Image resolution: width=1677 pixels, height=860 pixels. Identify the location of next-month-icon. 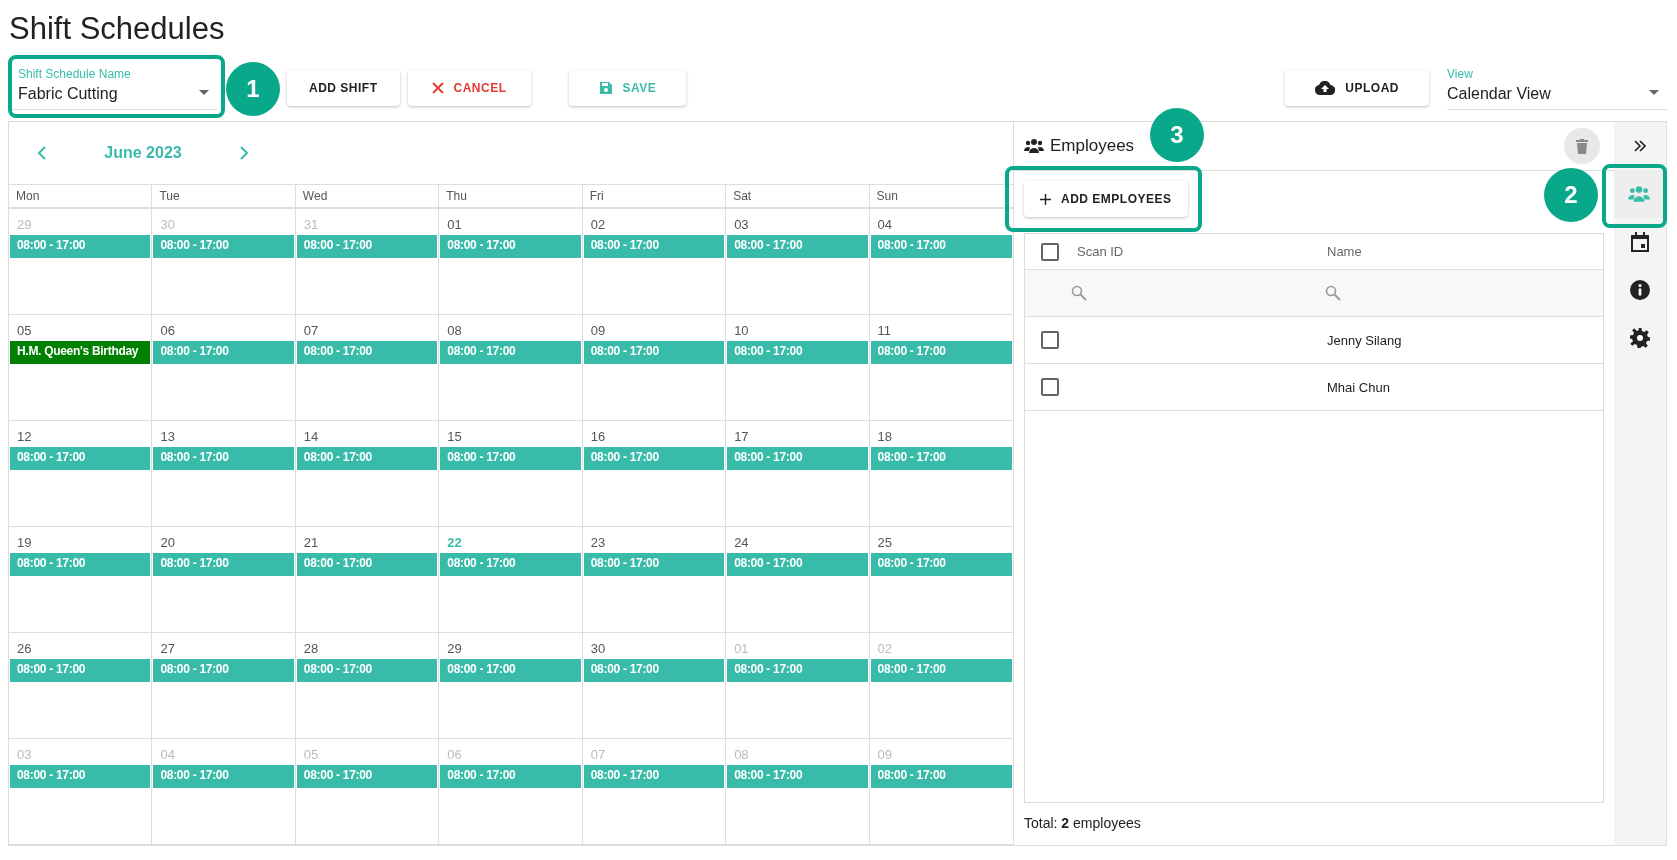
(244, 153).